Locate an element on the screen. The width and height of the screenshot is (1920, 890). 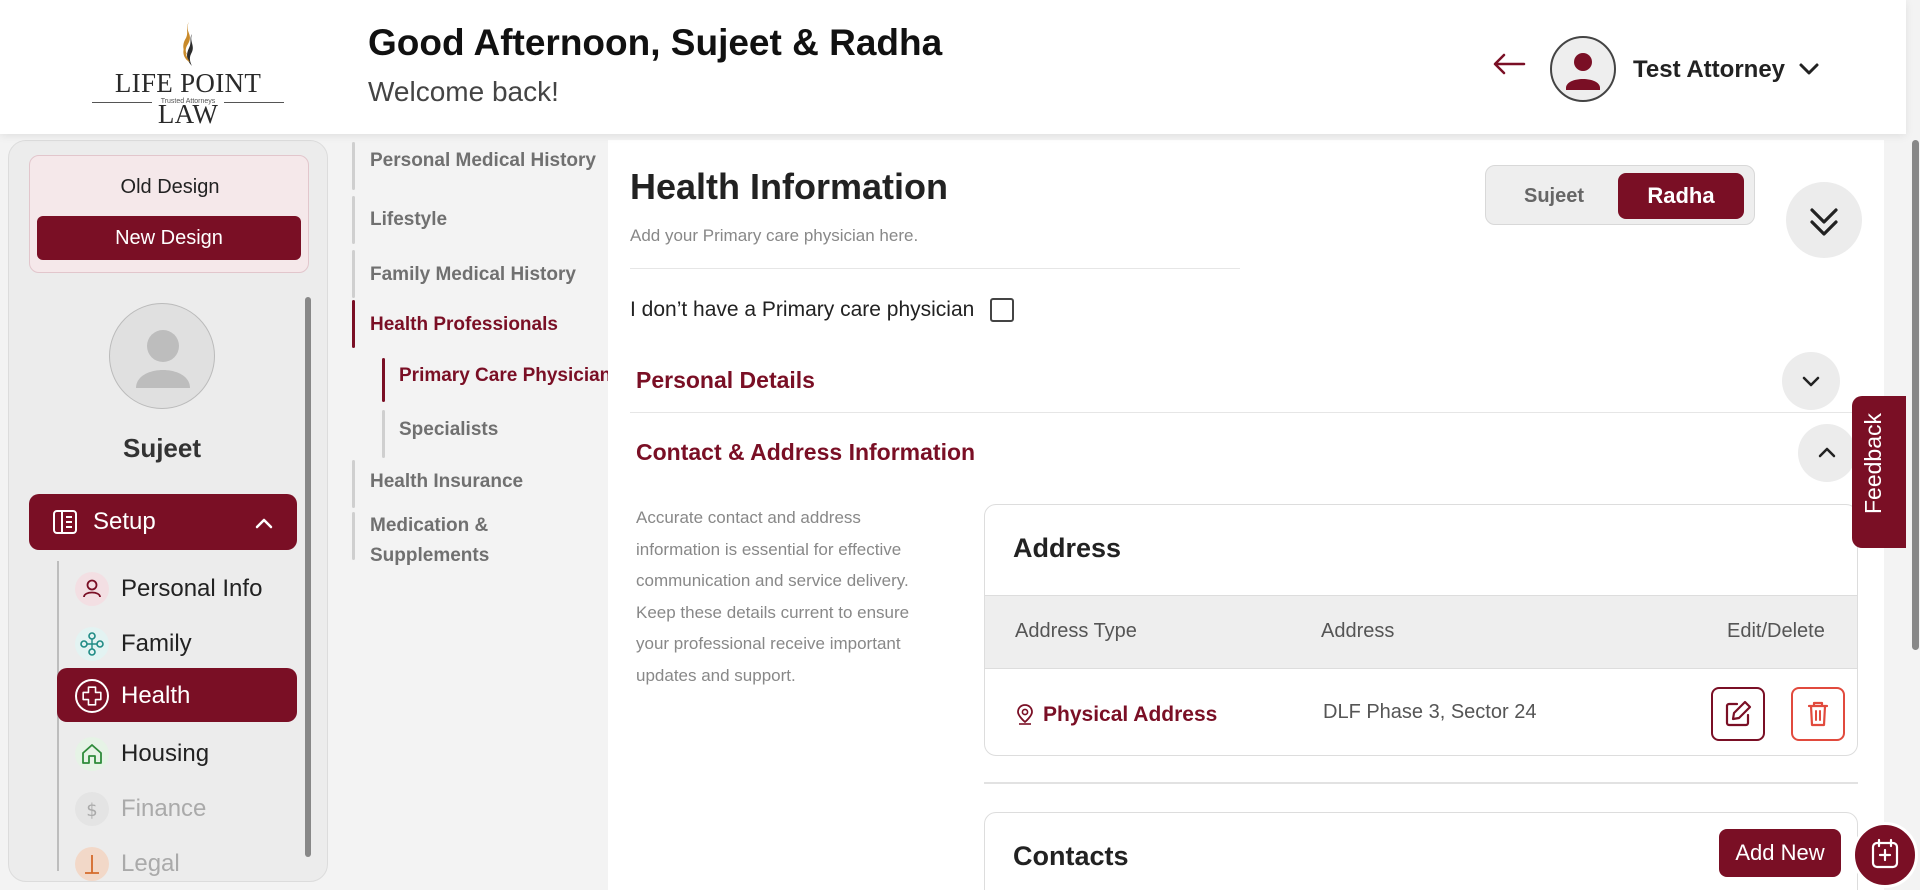
family-icon is located at coordinates (92, 644).